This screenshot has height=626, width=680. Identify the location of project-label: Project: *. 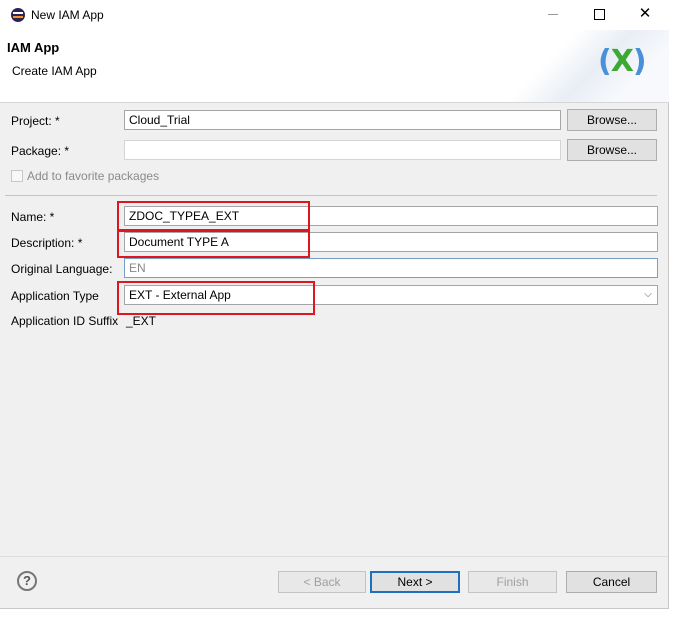
(35, 121).